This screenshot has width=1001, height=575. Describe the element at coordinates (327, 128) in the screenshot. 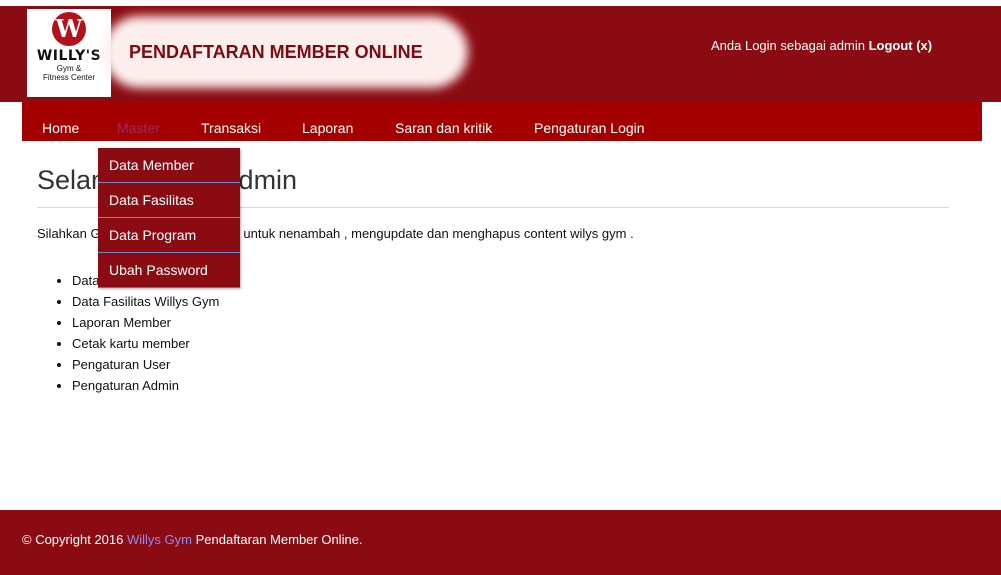

I see `nav-laporan: Laporan` at that location.